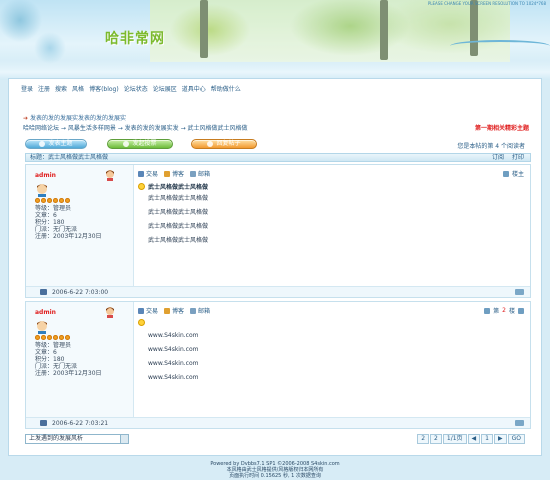 The image size is (550, 480). I want to click on nav-login: 登录, so click(27, 88).